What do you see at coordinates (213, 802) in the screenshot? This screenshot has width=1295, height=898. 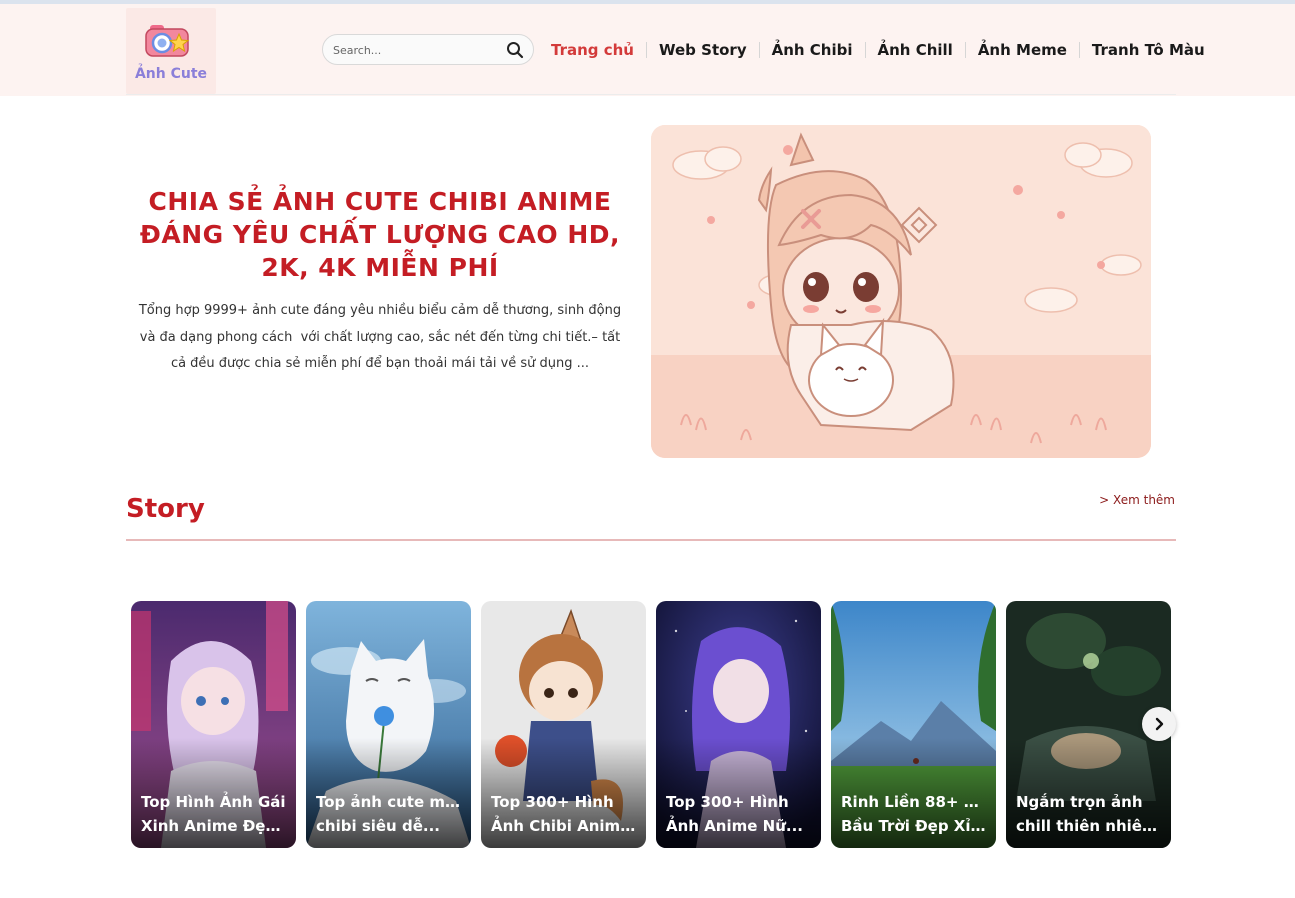 I see `story-title-line: Top Hình Ảnh Gái` at bounding box center [213, 802].